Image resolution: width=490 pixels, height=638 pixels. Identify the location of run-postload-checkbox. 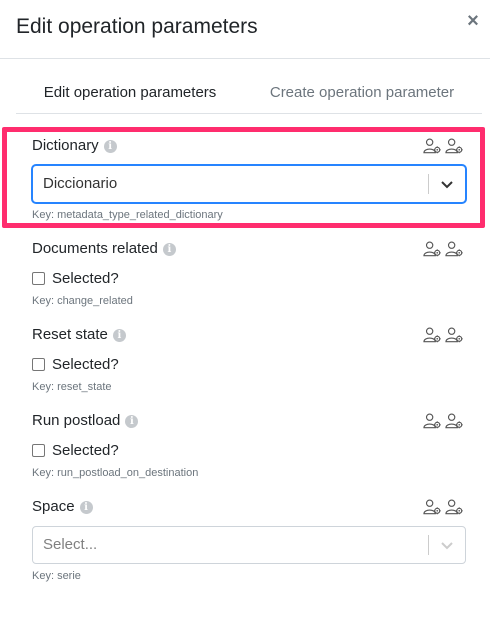
(38, 450).